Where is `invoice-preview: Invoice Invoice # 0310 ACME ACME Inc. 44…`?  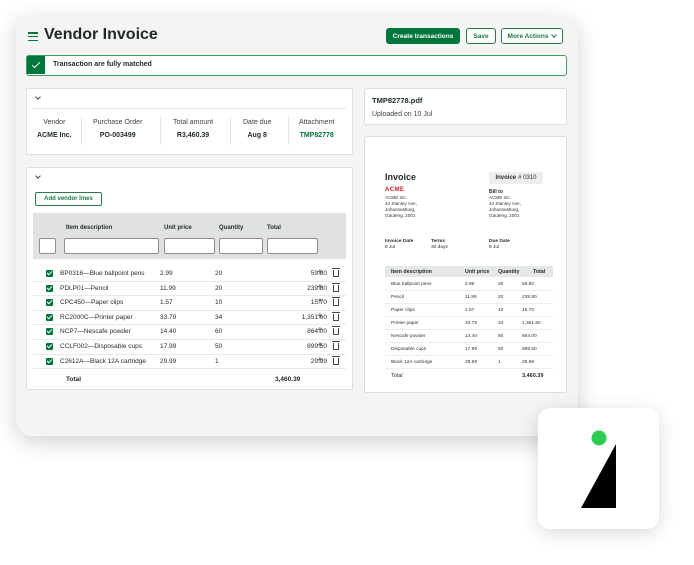 invoice-preview: Invoice Invoice # 0310 ACME ACME Inc. 44… is located at coordinates (465, 264).